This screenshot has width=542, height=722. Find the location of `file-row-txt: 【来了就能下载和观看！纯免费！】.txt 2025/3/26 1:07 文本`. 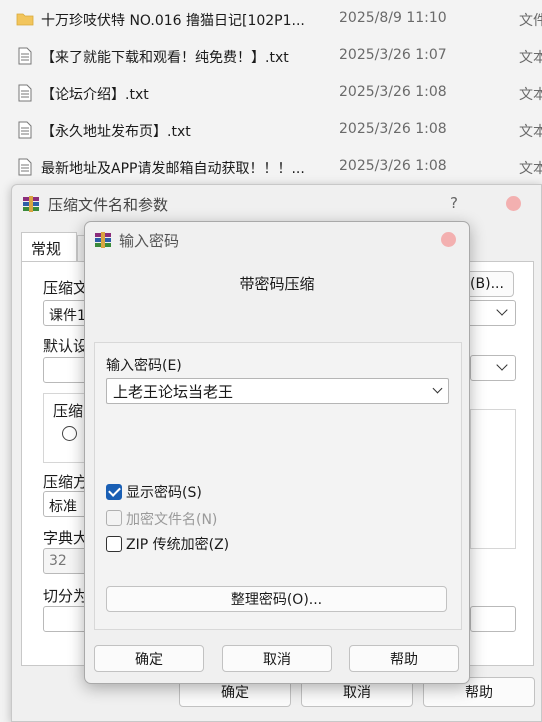

file-row-txt: 【来了就能下载和观看！纯免费！】.txt 2025/3/26 1:07 文本 is located at coordinates (271, 56).